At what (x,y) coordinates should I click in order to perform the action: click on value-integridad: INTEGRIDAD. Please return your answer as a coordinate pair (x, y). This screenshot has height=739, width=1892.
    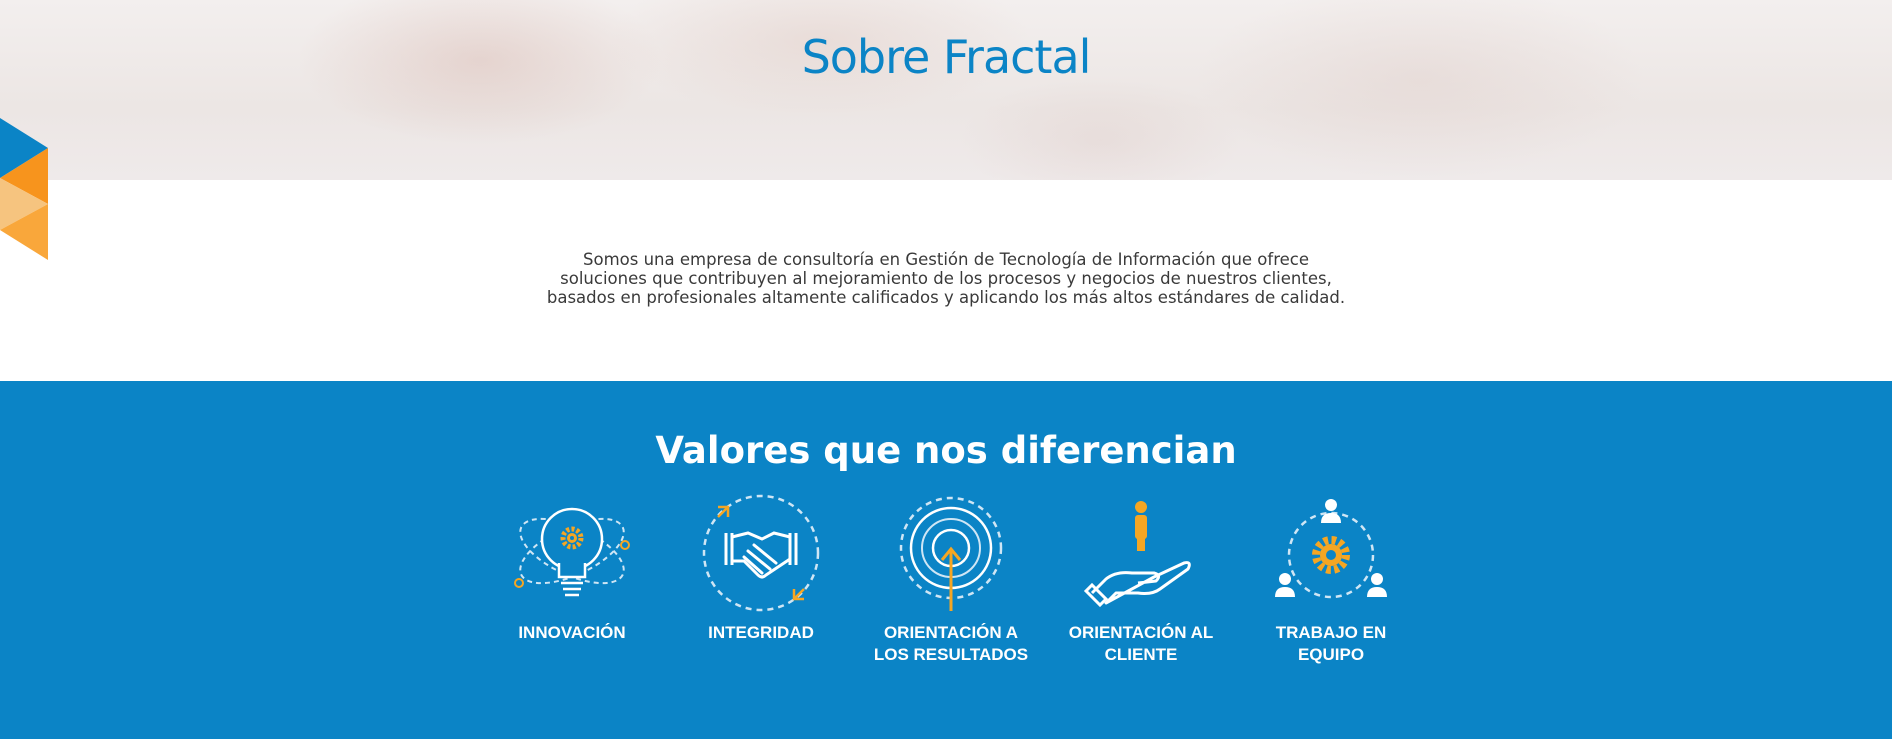
    Looking at the image, I should click on (761, 568).